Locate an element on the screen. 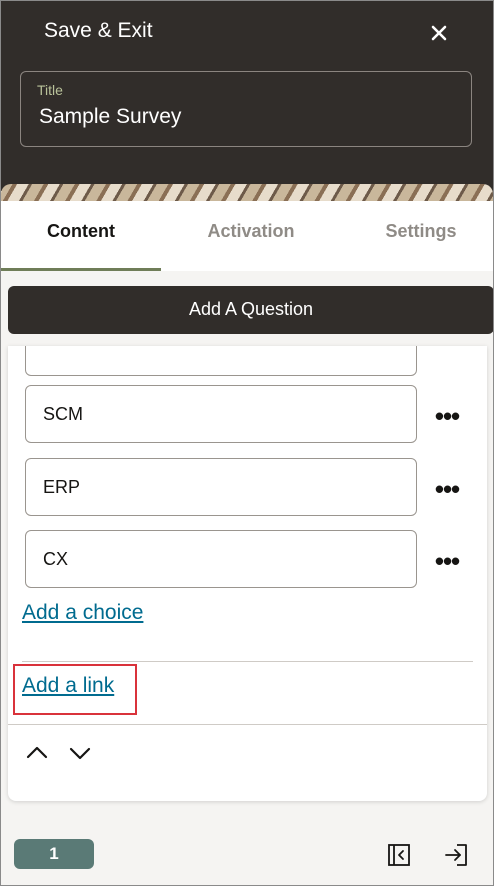  choice-input: ERP is located at coordinates (221, 487).